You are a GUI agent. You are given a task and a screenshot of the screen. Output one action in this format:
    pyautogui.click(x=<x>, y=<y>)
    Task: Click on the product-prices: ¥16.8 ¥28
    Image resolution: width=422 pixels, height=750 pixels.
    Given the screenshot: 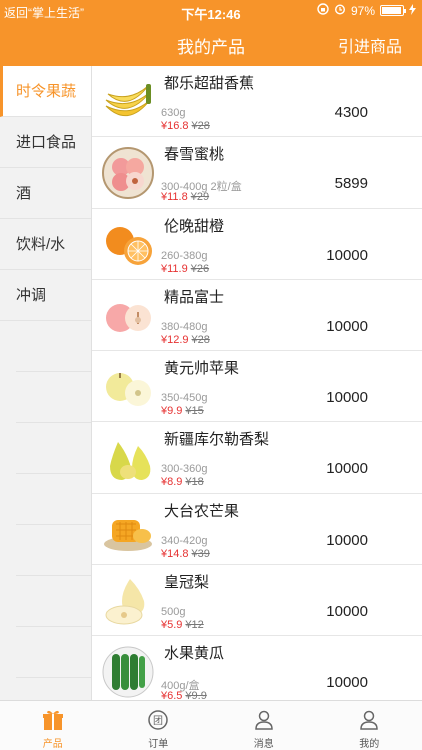 What is the action you would take?
    pyautogui.click(x=185, y=126)
    